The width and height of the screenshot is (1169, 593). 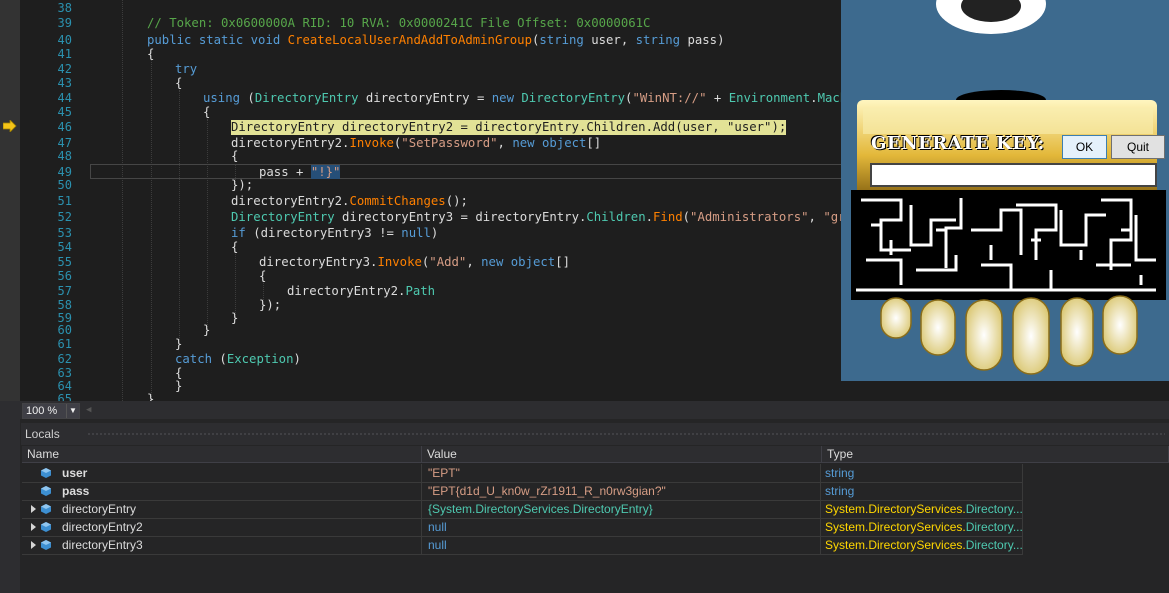 I want to click on key-output-field, so click(x=1013, y=175).